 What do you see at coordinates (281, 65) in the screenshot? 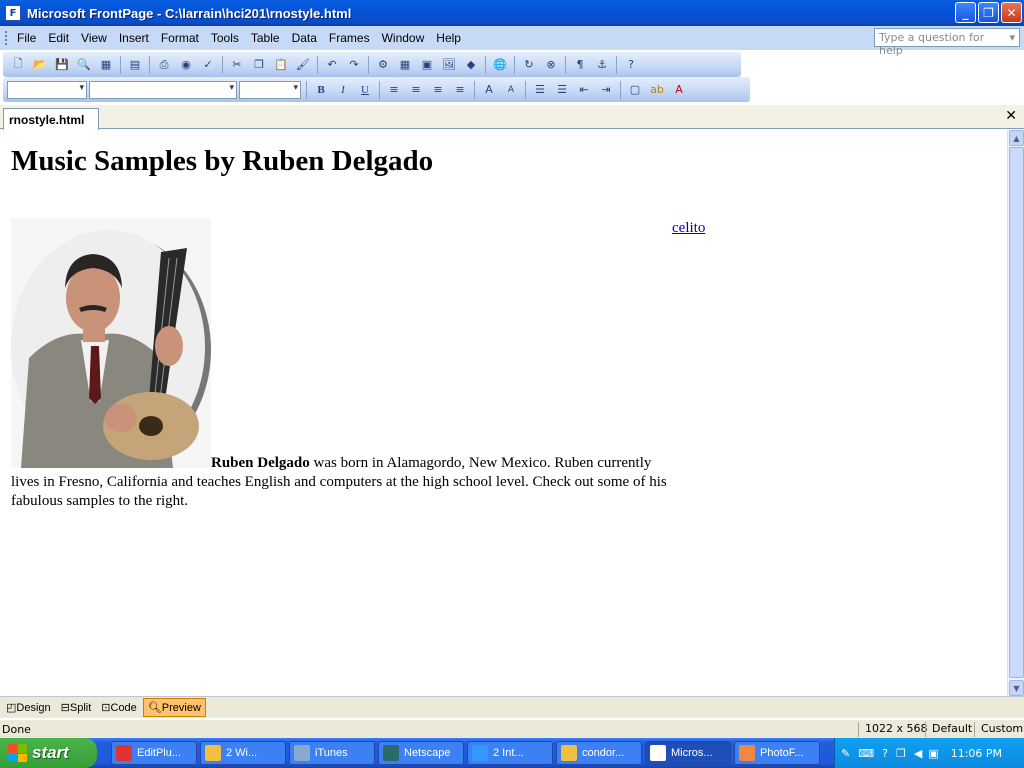
I see `paste-icon: 📋` at bounding box center [281, 65].